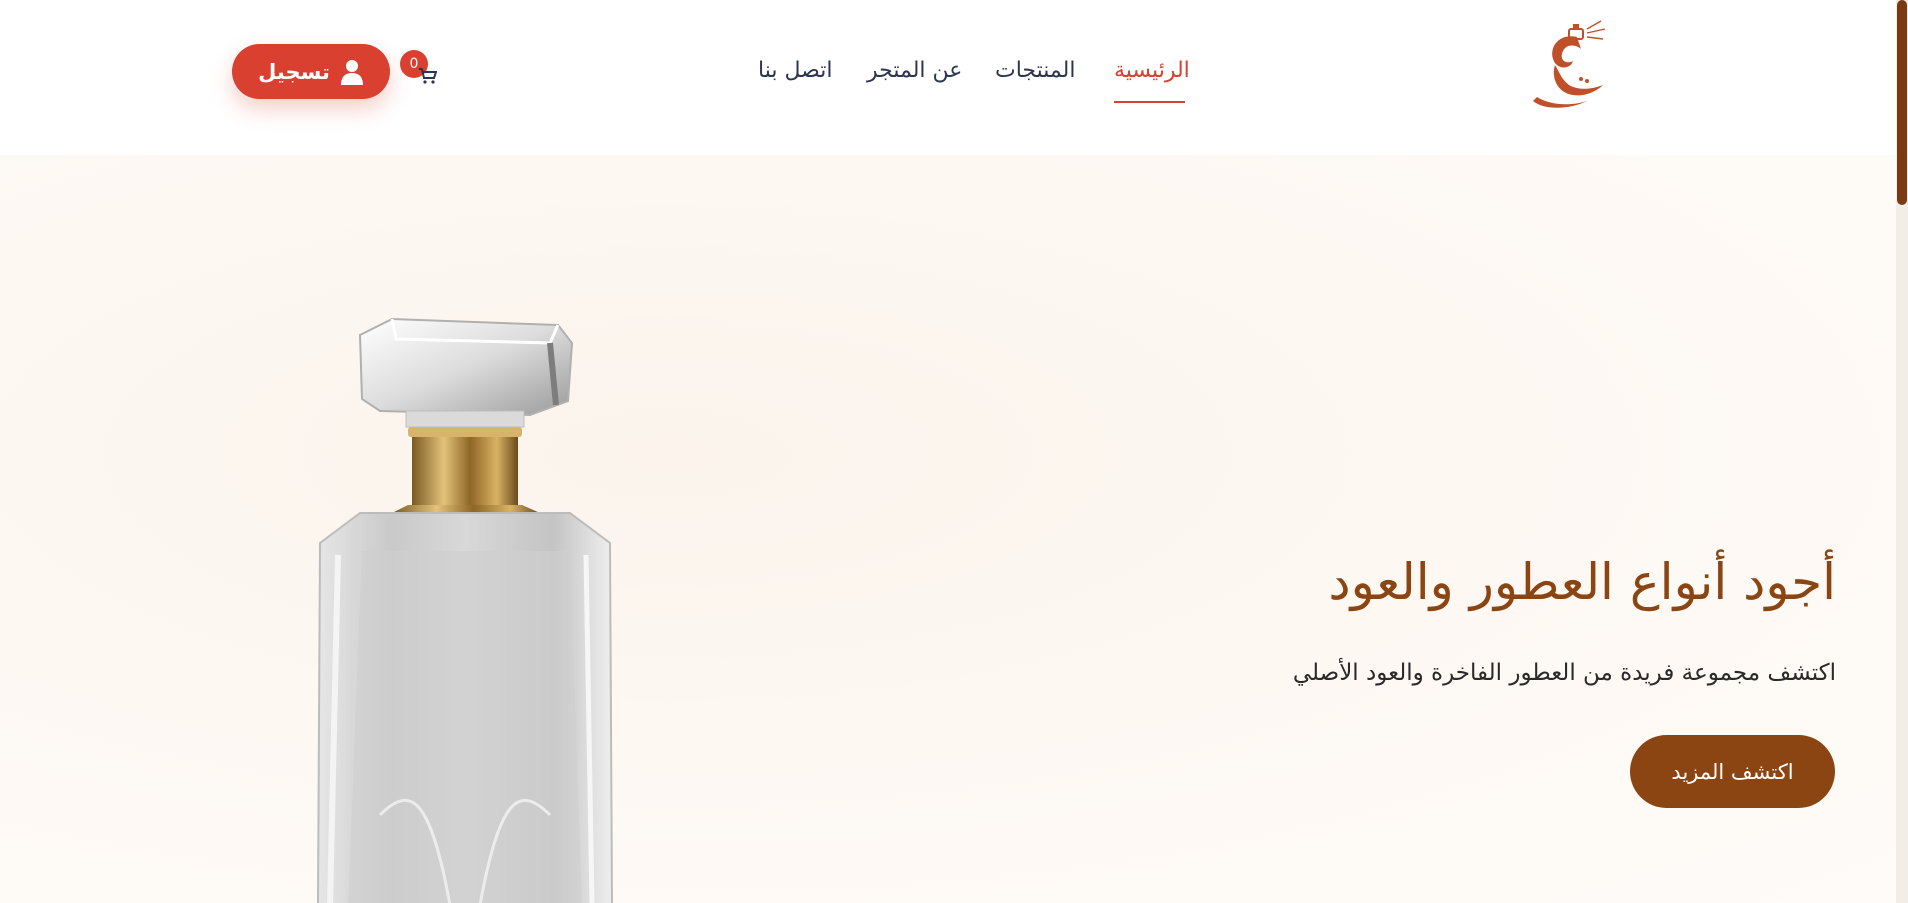 The image size is (1908, 903). What do you see at coordinates (914, 70) in the screenshot?
I see `nav-item-about: عن المتجر` at bounding box center [914, 70].